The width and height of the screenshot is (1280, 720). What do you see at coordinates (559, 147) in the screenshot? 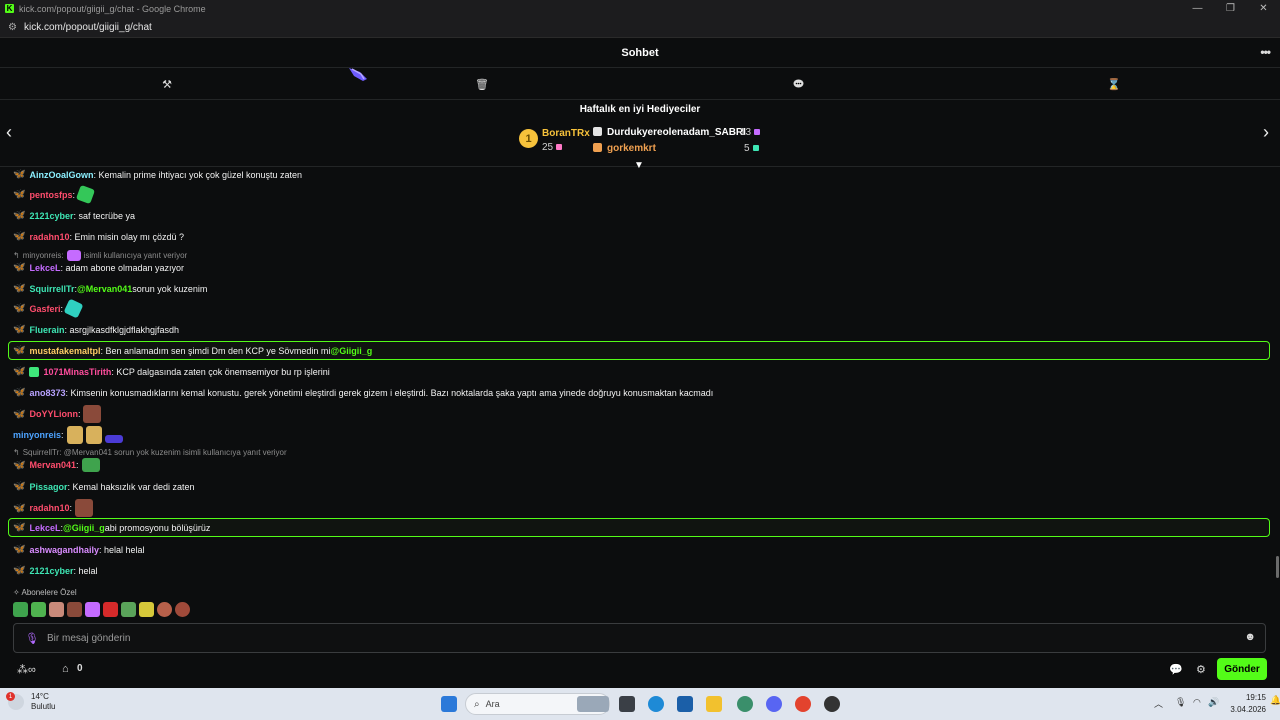
I see `gift-icon` at bounding box center [559, 147].